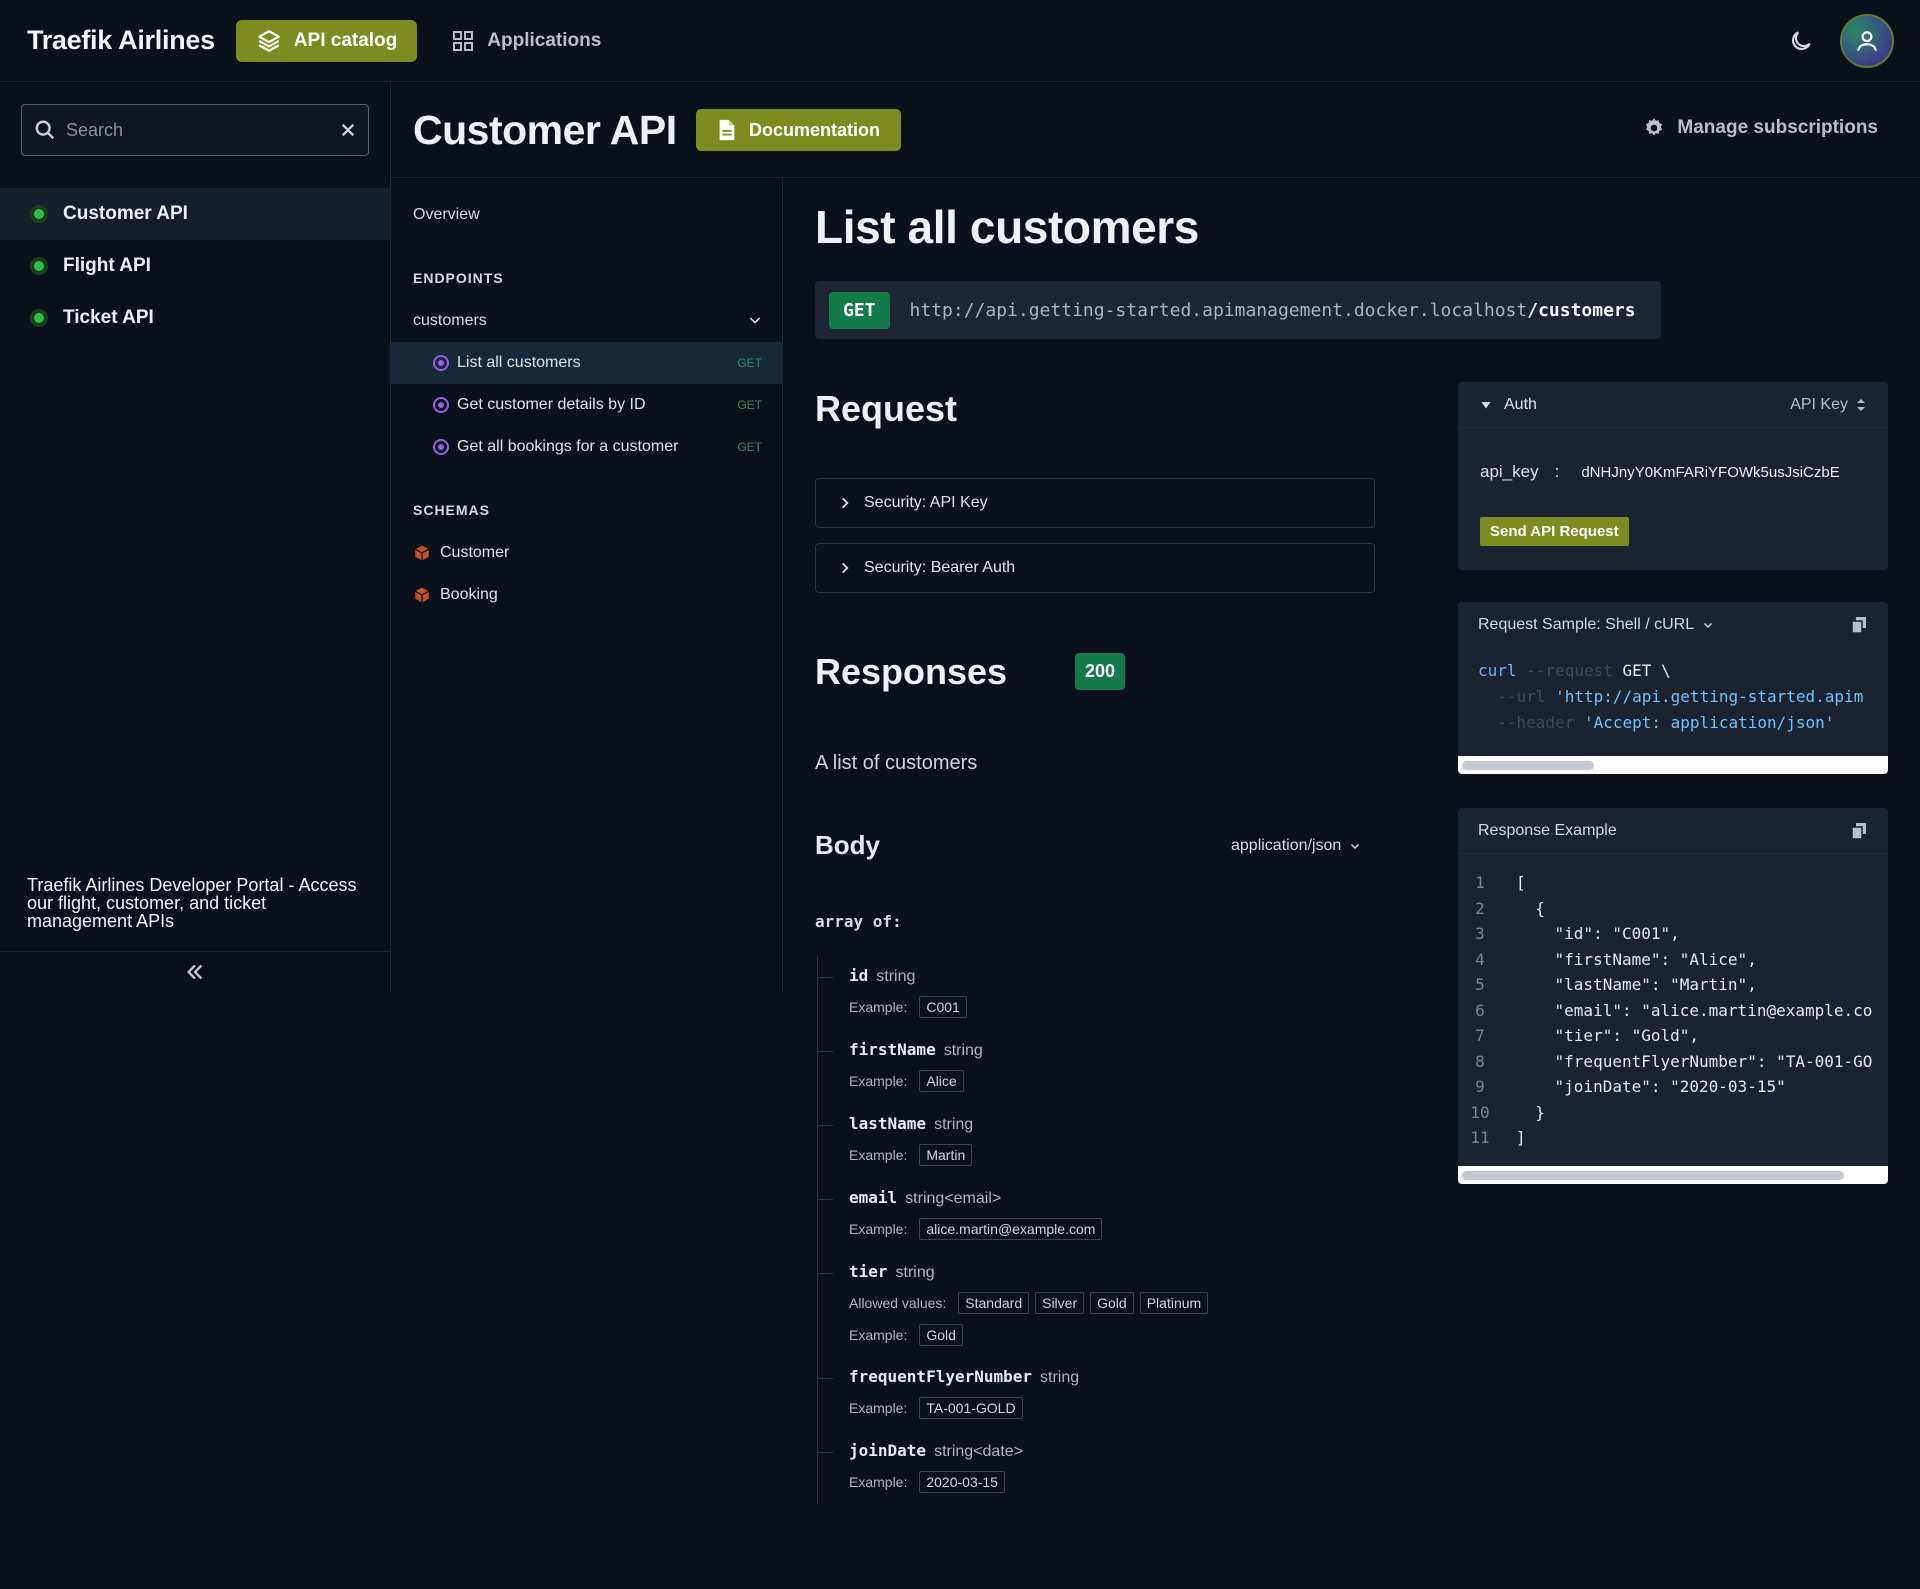 This screenshot has height=1589, width=1920. I want to click on auth-header: Auth API Key, so click(1673, 405).